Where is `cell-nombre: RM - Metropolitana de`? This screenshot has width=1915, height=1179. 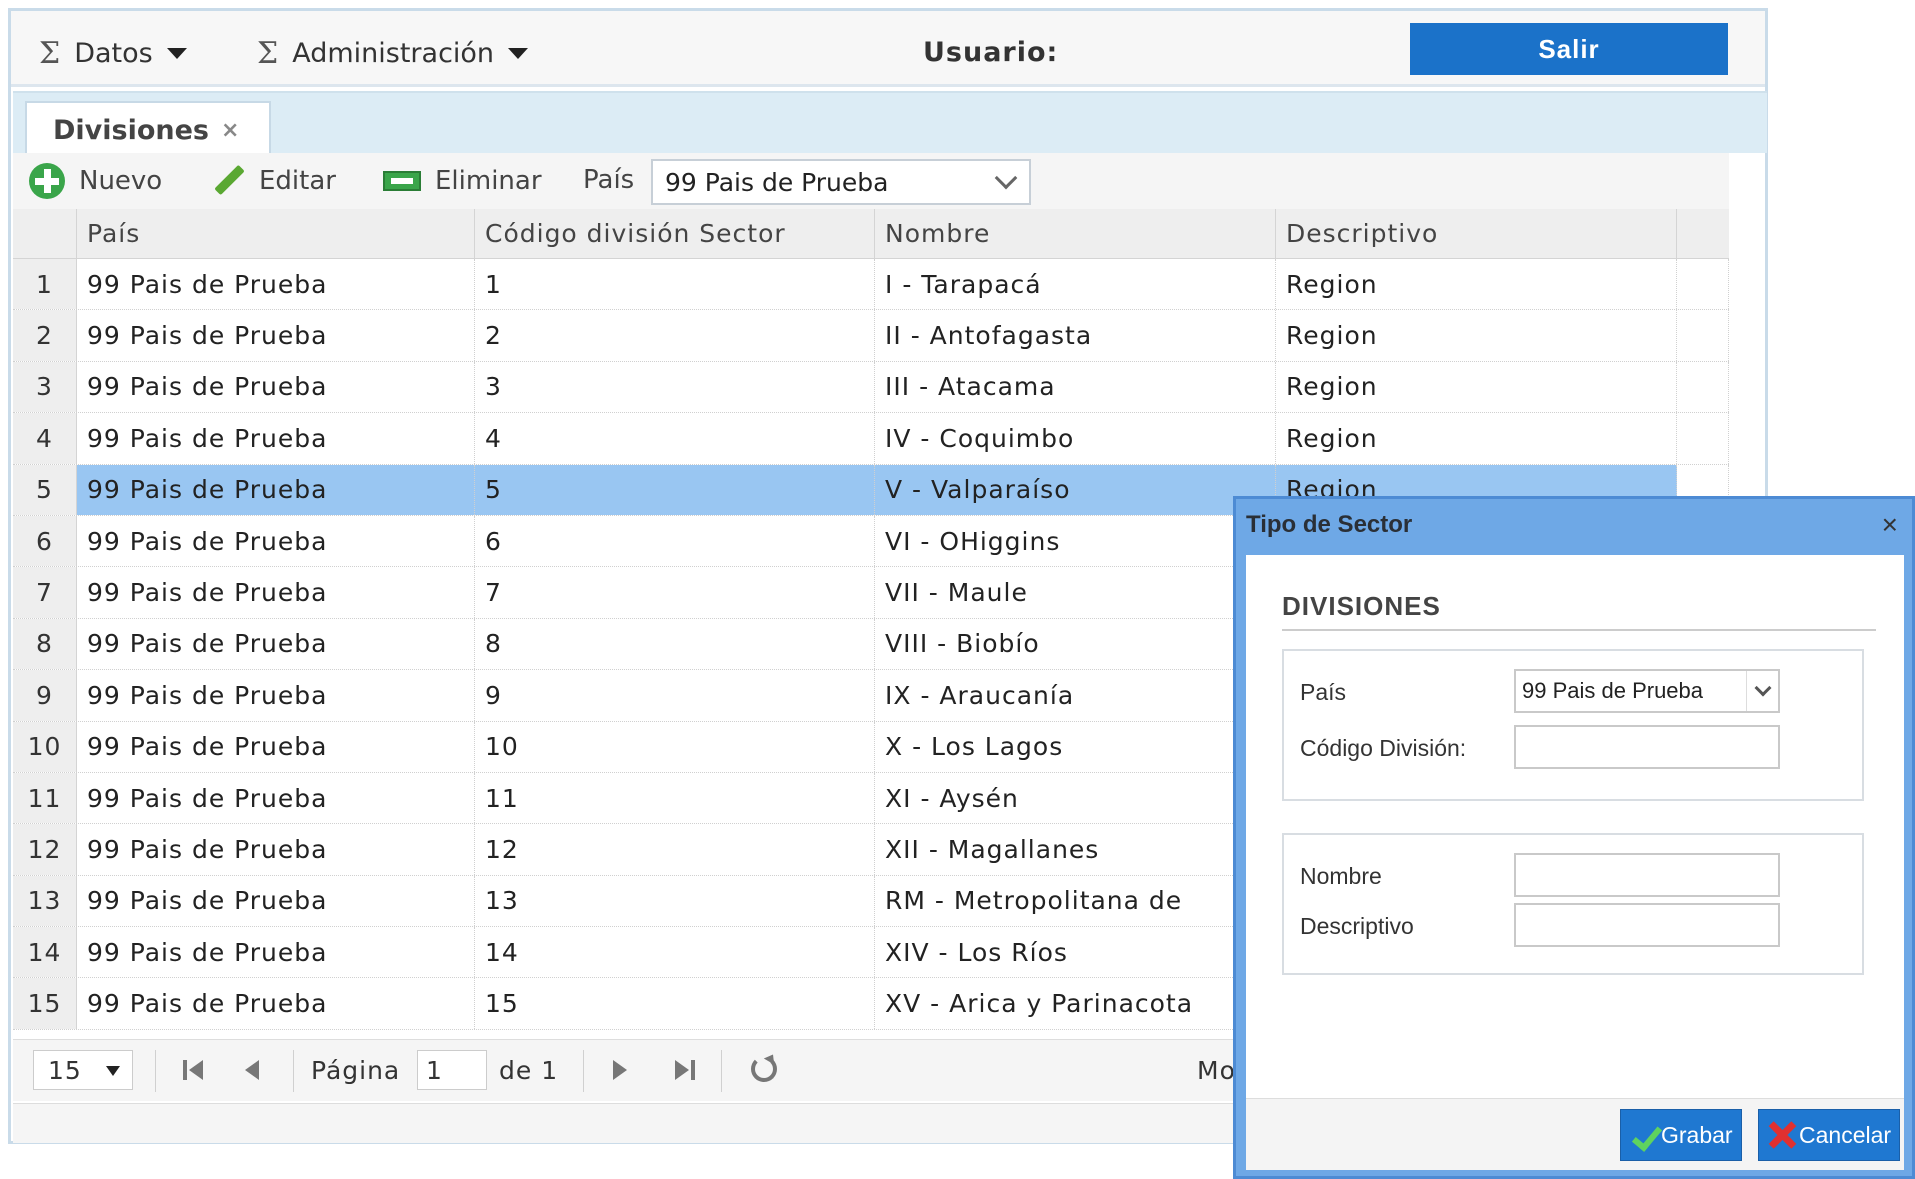 cell-nombre: RM - Metropolitana de is located at coordinates (1075, 901).